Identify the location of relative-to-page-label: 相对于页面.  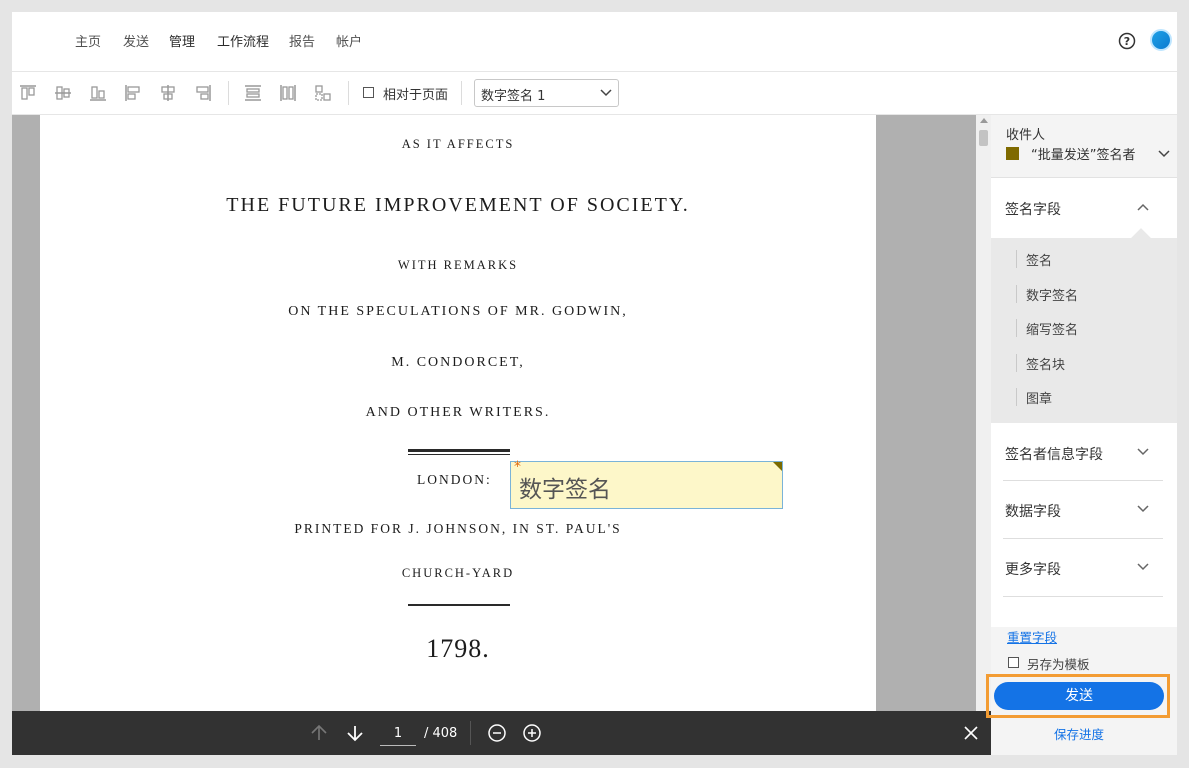
(416, 95).